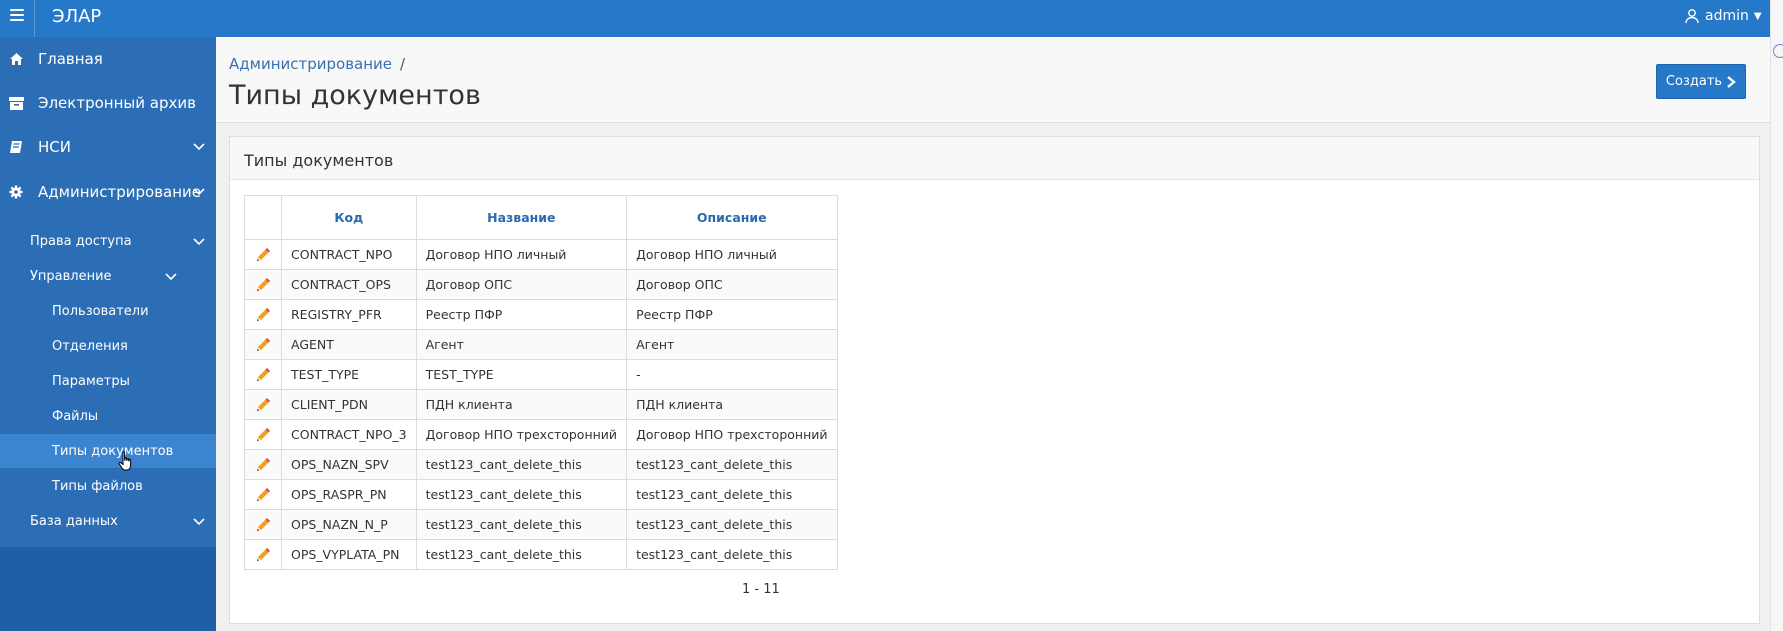 This screenshot has height=631, width=1783. What do you see at coordinates (355, 95) in the screenshot?
I see `page-title: Типы документов` at bounding box center [355, 95].